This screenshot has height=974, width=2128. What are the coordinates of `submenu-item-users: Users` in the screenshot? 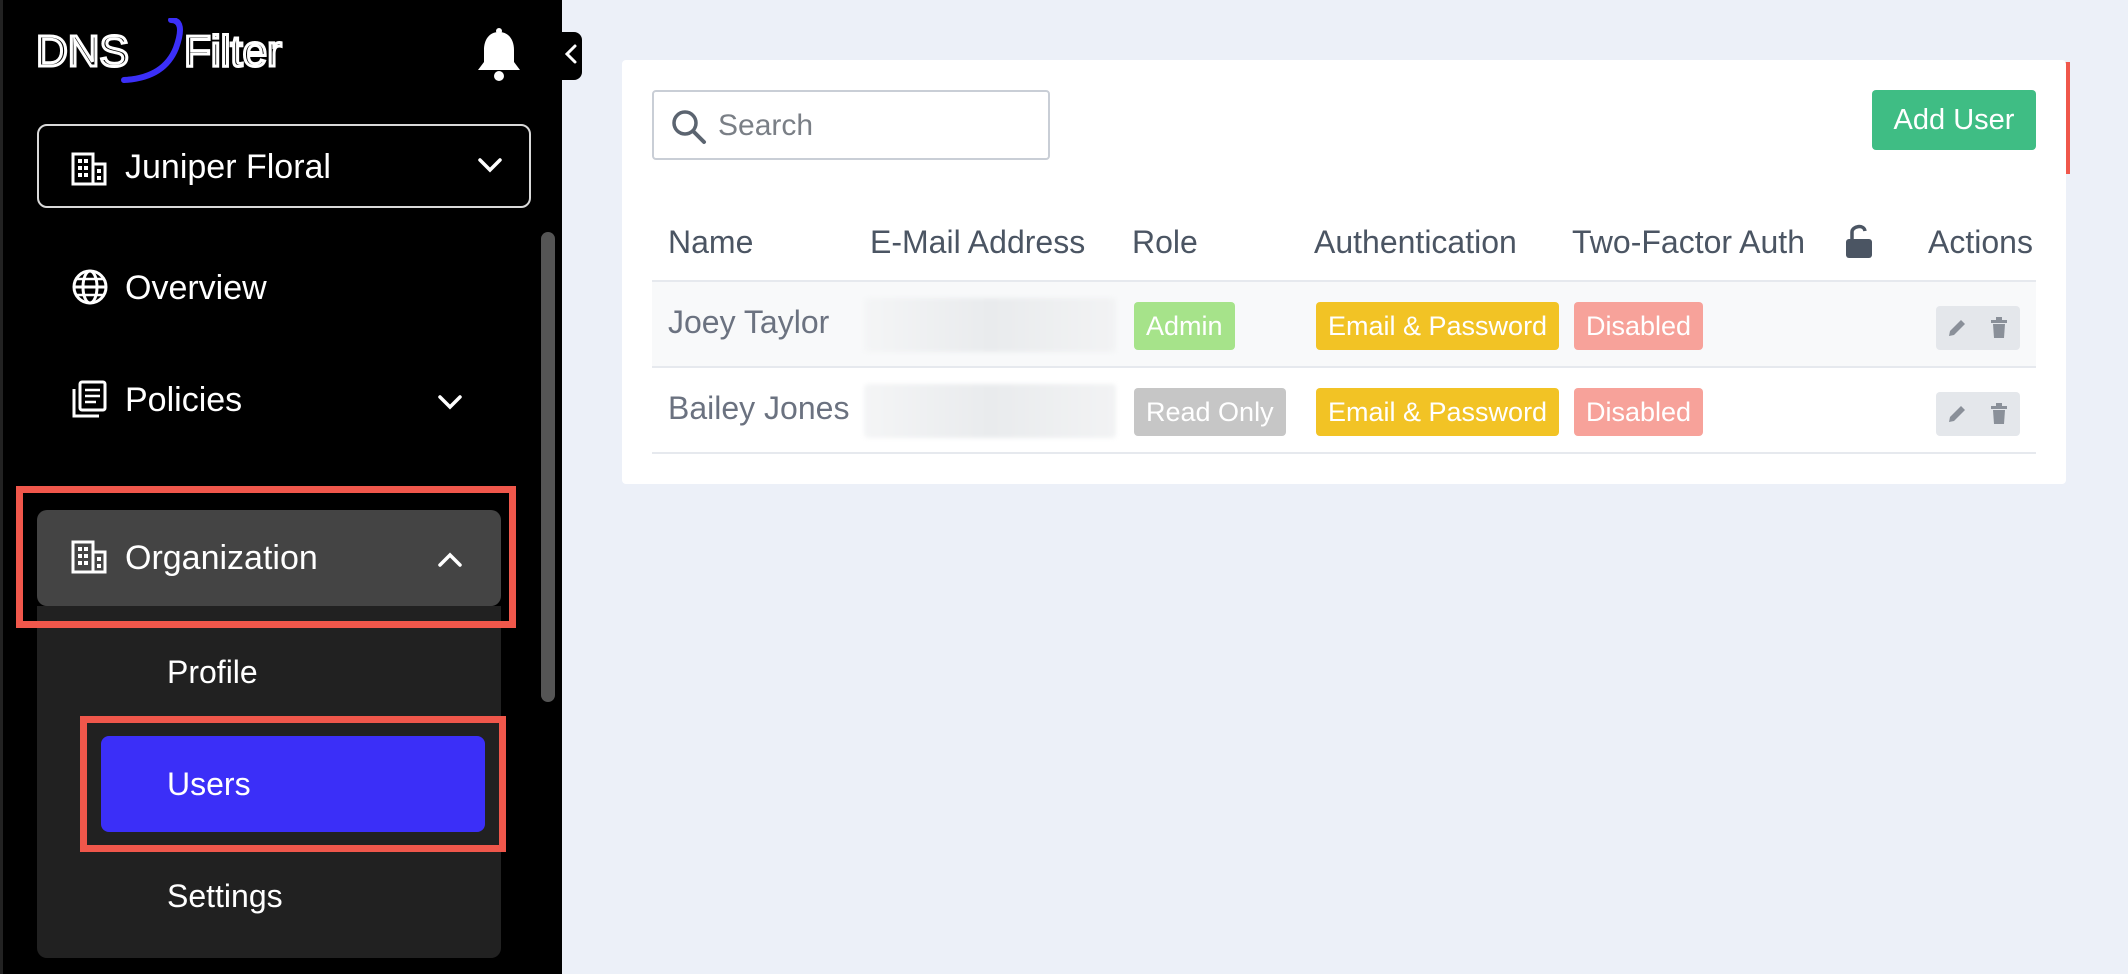 It's located at (293, 784).